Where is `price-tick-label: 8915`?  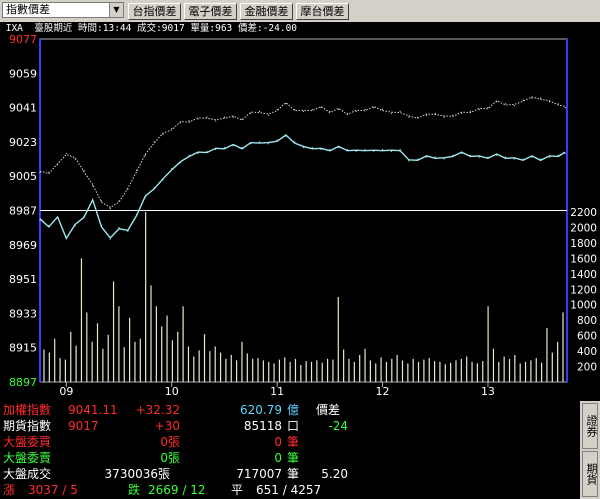
price-tick-label: 8915 is located at coordinates (23, 348).